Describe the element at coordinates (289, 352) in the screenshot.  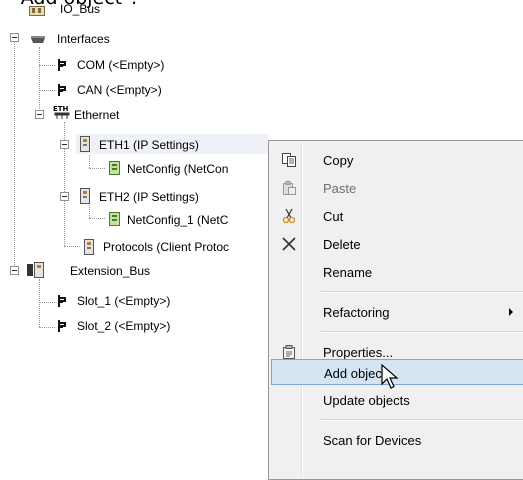
I see `properties-icon` at that location.